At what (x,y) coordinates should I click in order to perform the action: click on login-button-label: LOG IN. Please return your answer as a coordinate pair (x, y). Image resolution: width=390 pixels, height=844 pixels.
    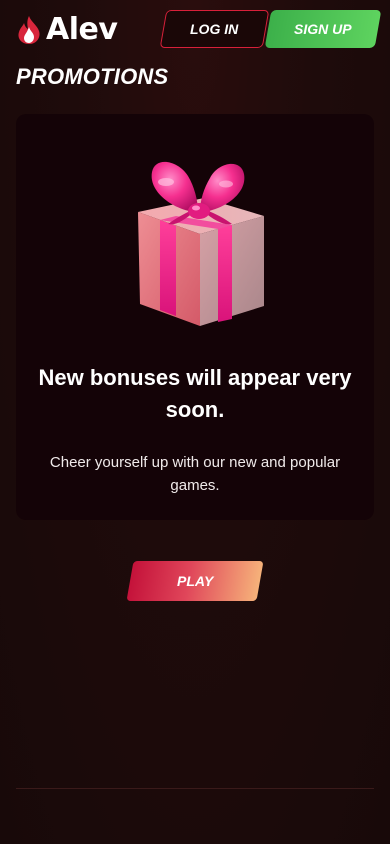
    Looking at the image, I should click on (214, 29).